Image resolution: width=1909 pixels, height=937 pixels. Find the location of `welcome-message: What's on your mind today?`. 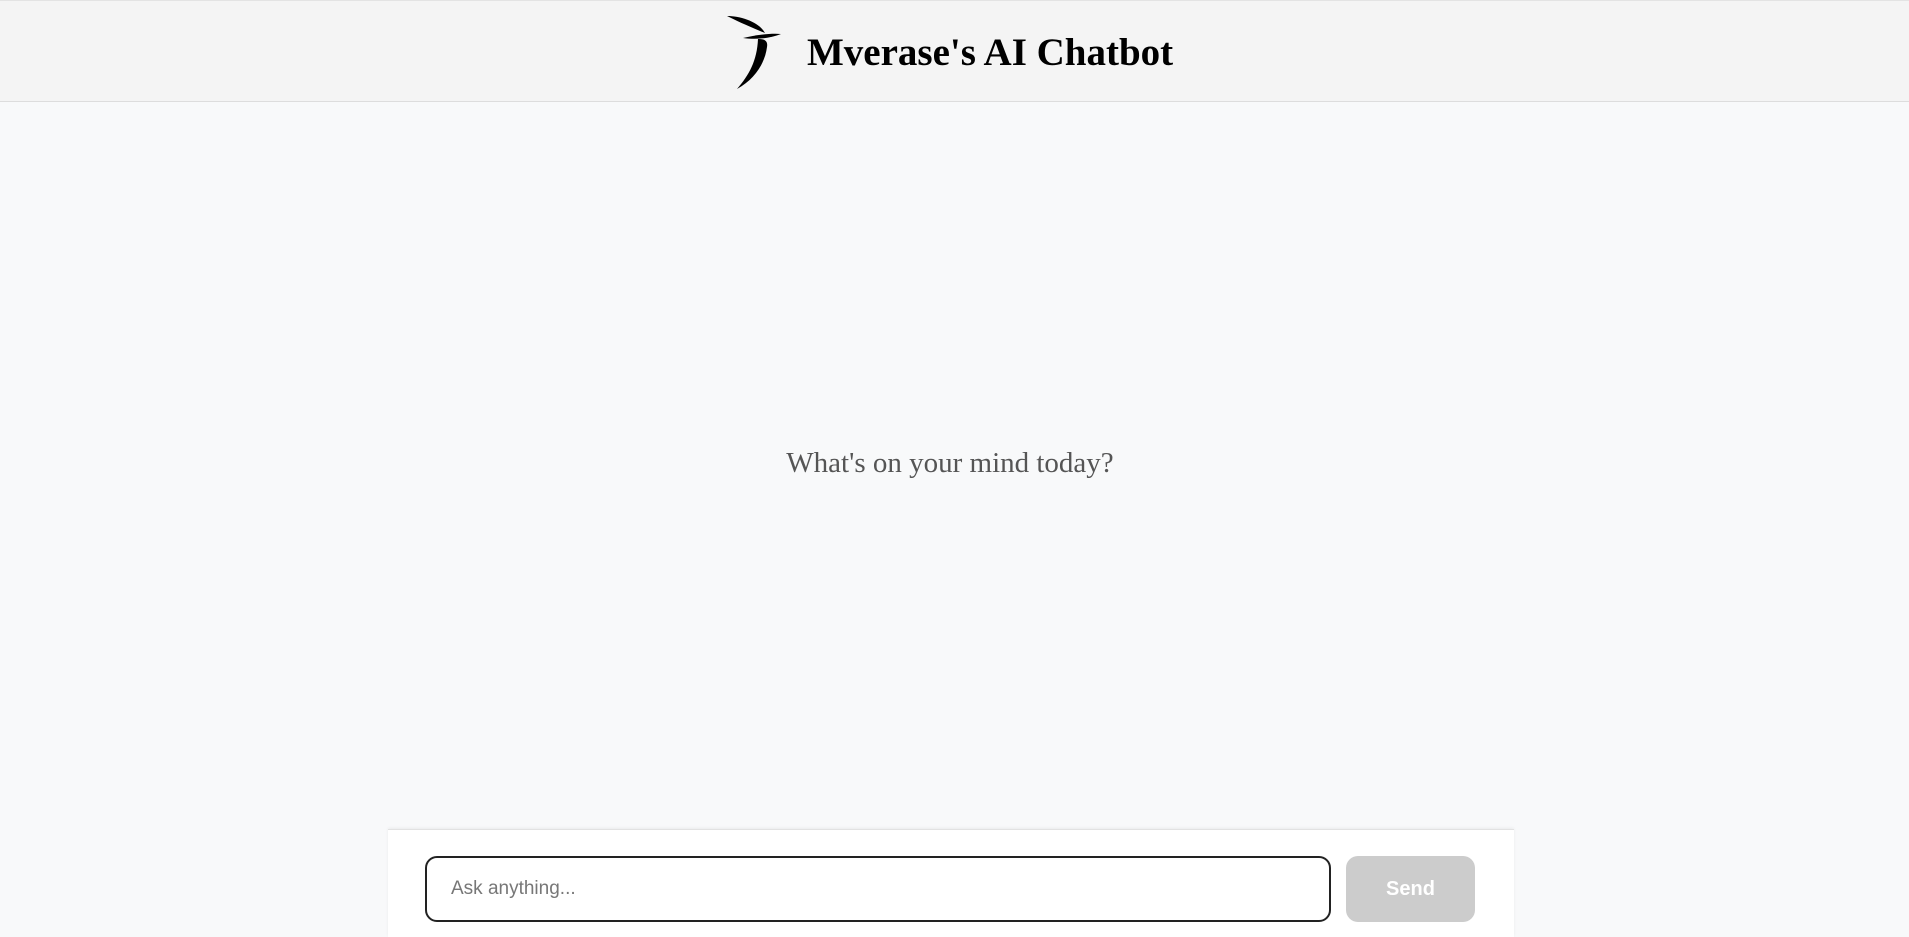

welcome-message: What's on your mind today? is located at coordinates (950, 463).